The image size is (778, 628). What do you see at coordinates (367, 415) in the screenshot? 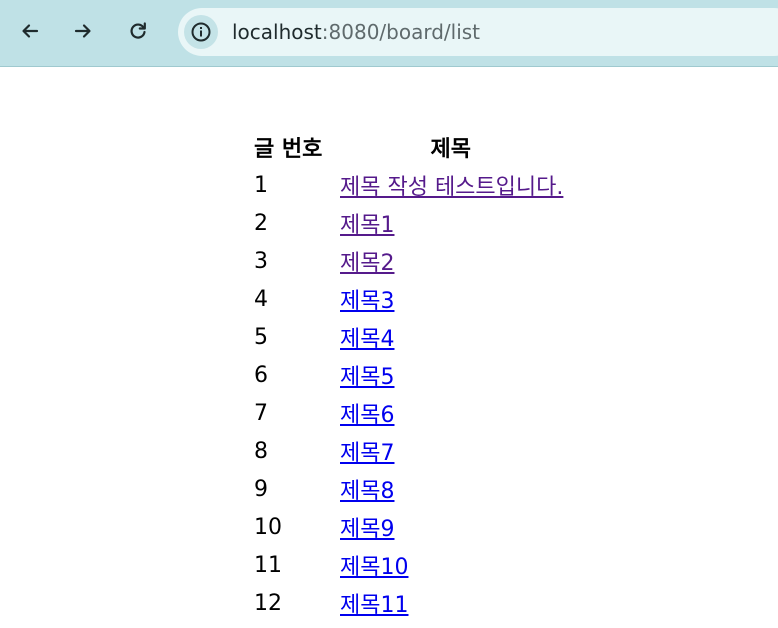
I see `post-title-link: 제목6` at bounding box center [367, 415].